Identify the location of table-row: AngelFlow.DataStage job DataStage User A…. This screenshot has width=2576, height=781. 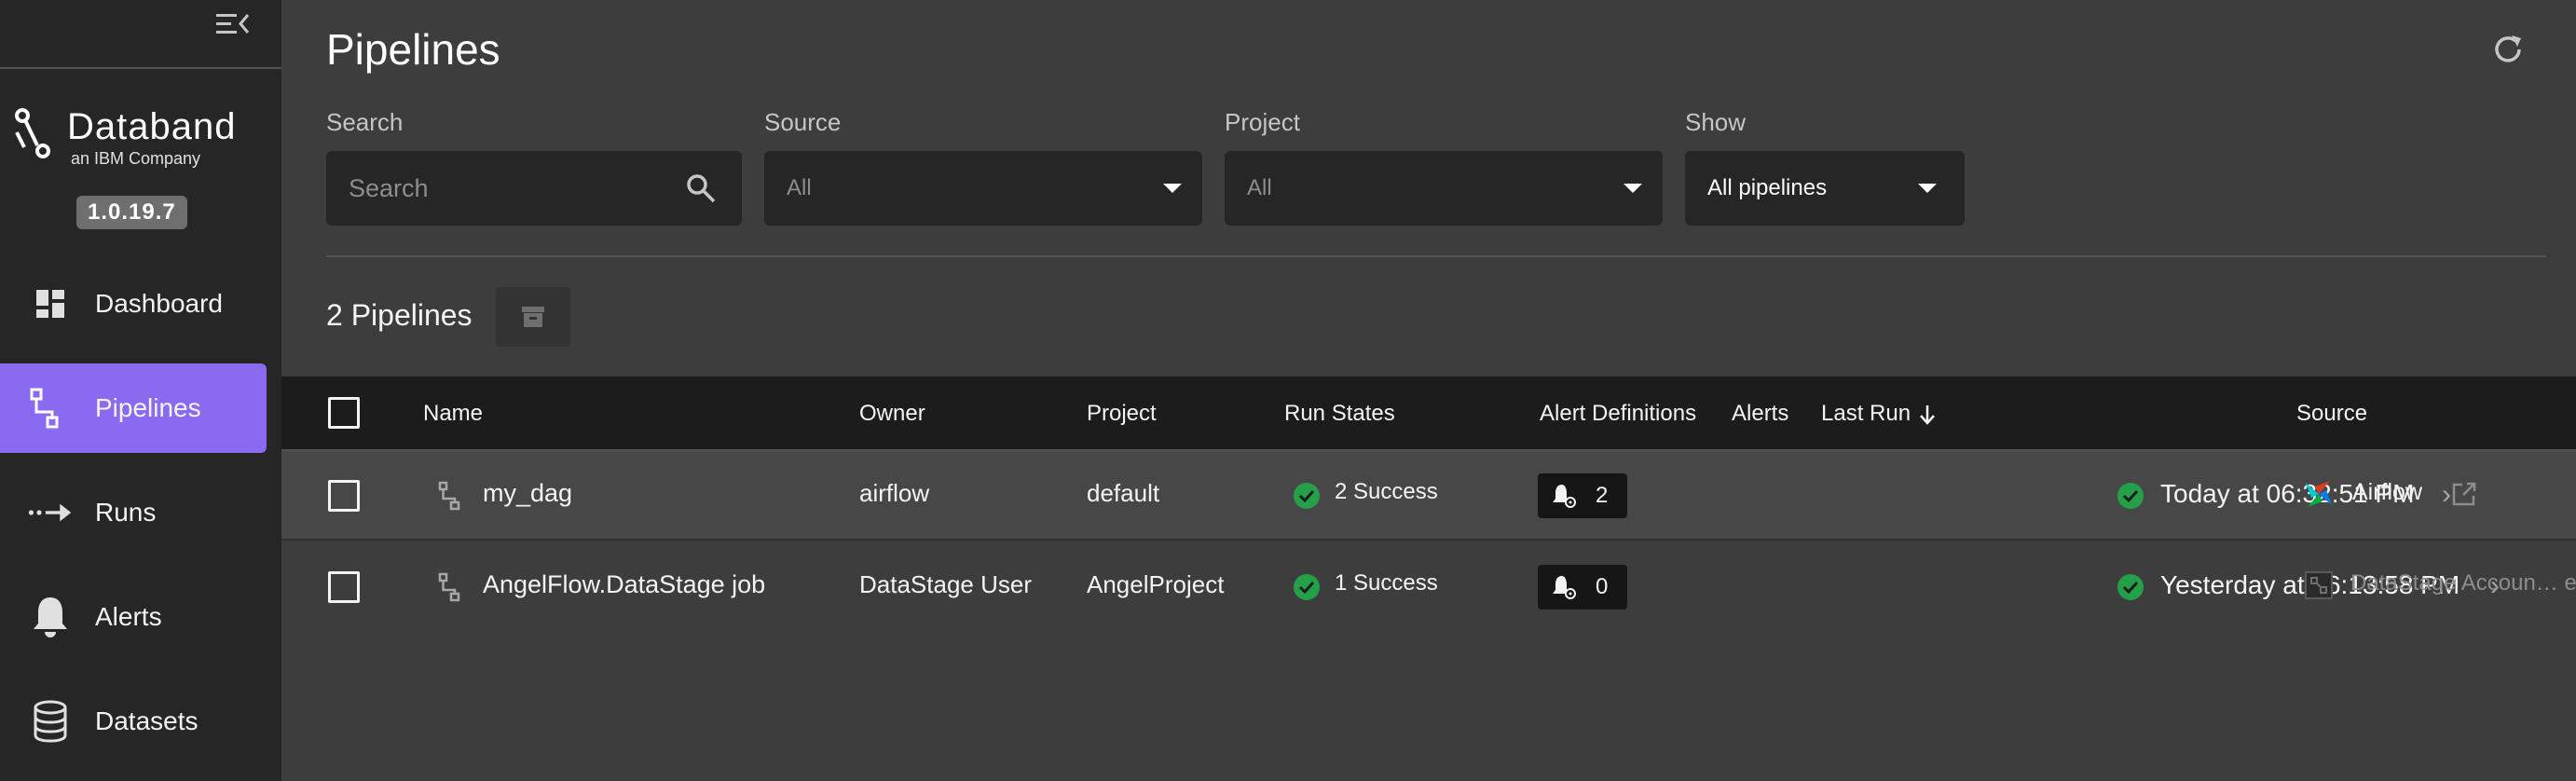
(1428, 587).